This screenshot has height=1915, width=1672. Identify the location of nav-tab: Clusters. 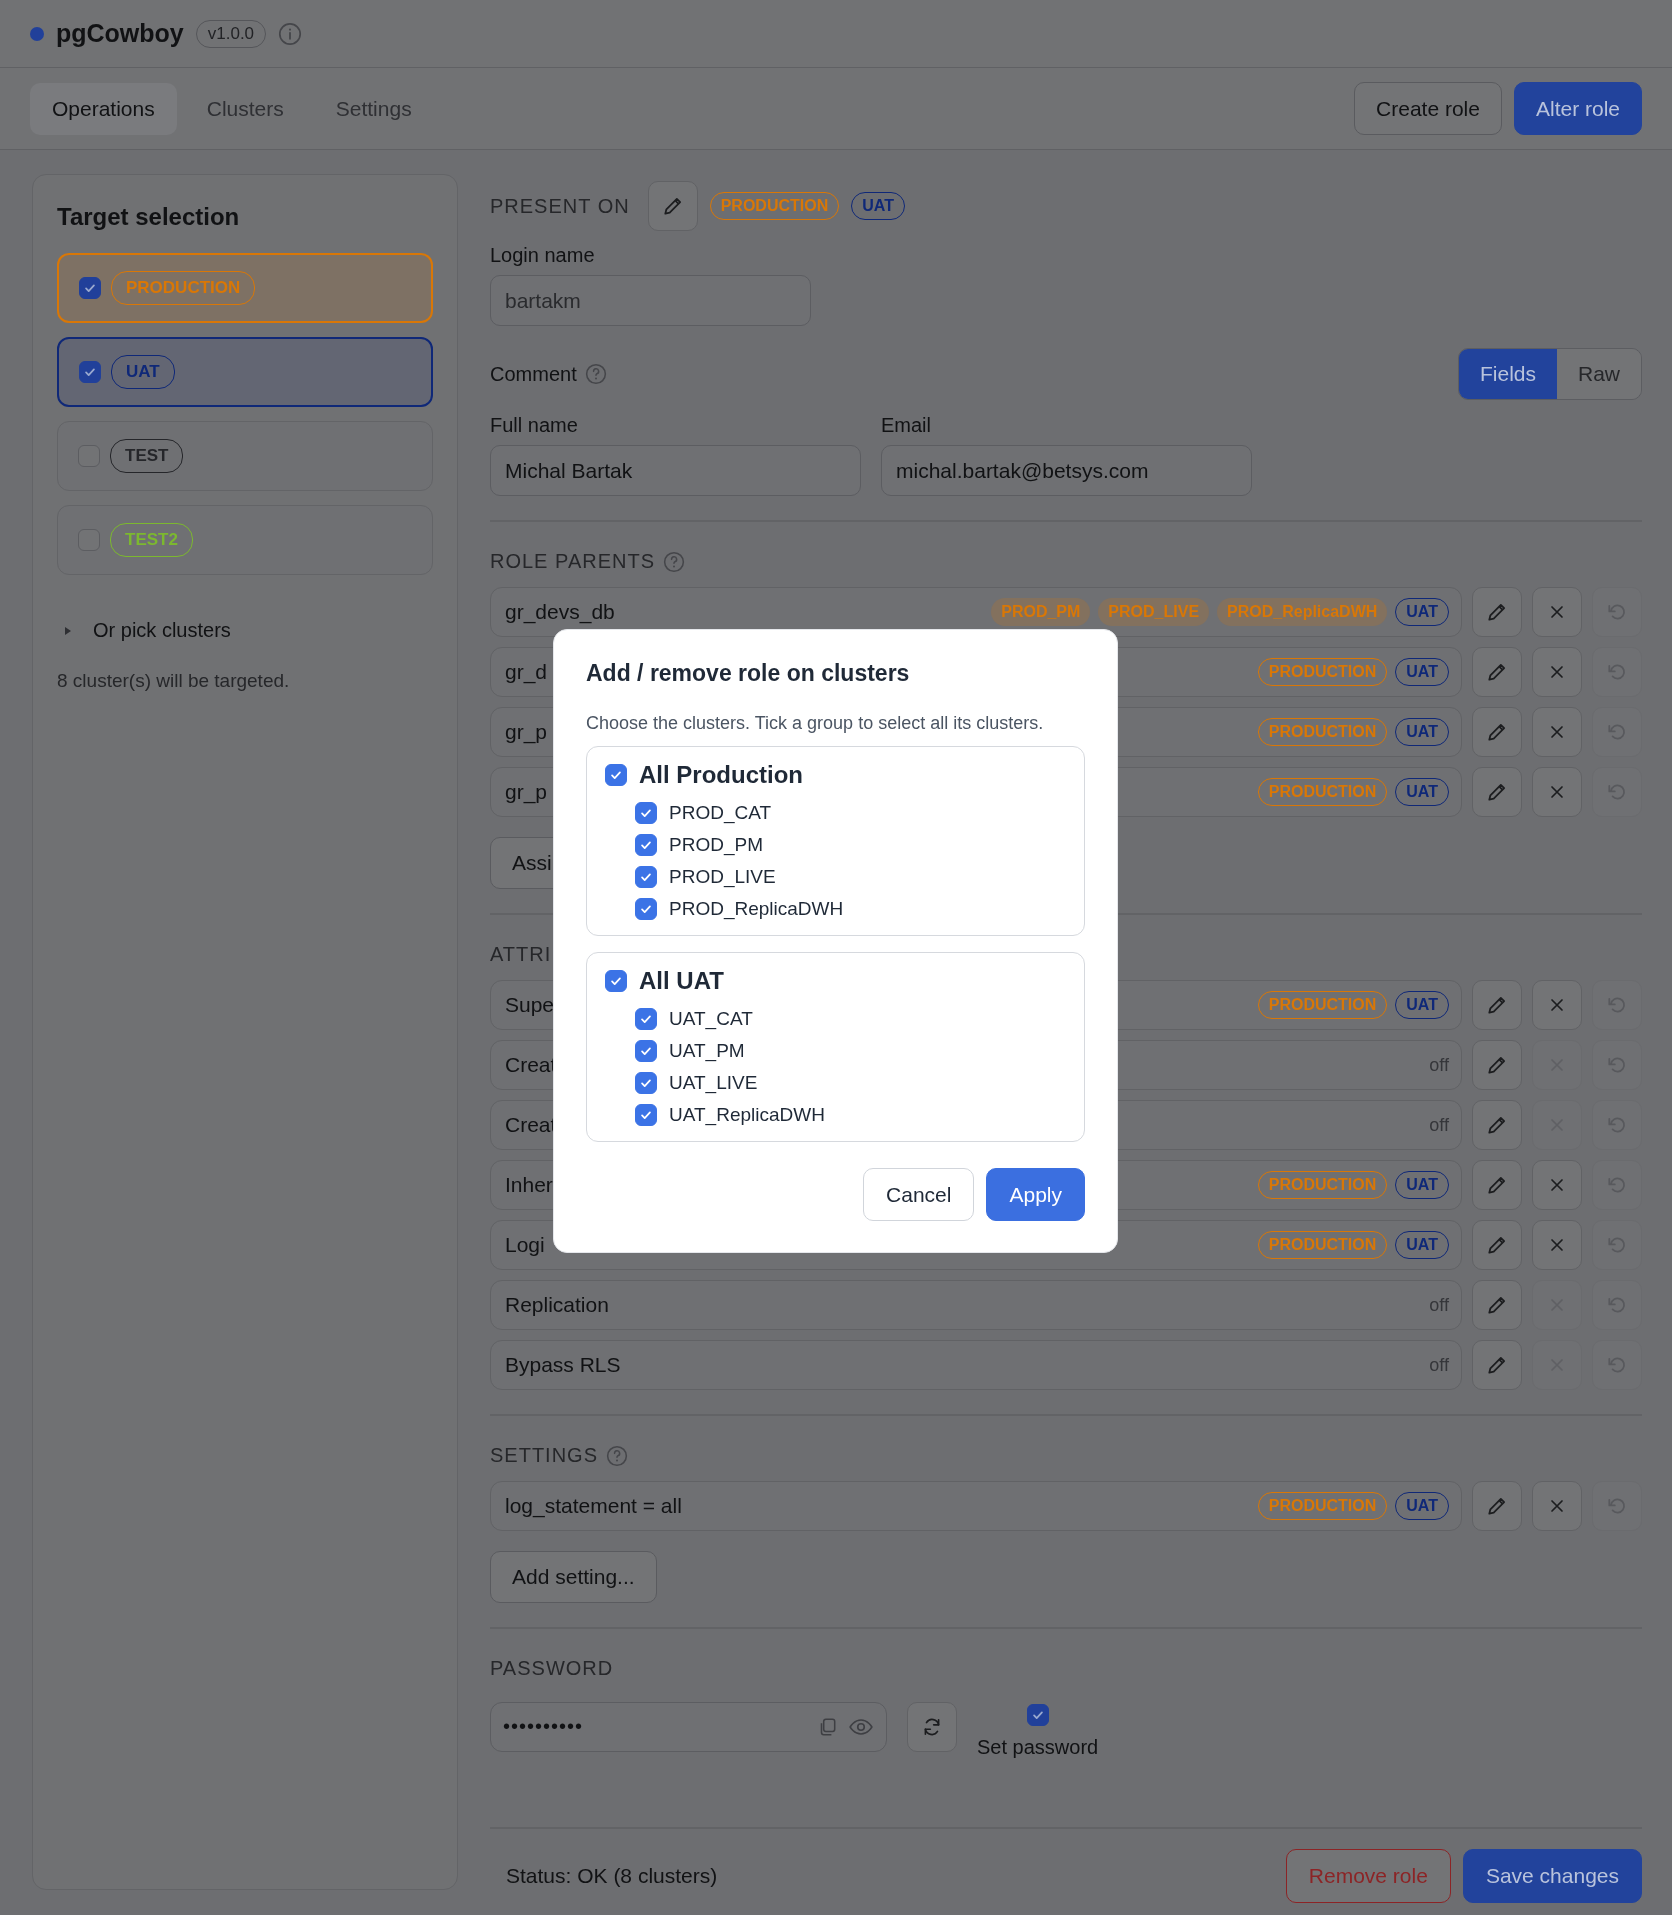
(245, 108).